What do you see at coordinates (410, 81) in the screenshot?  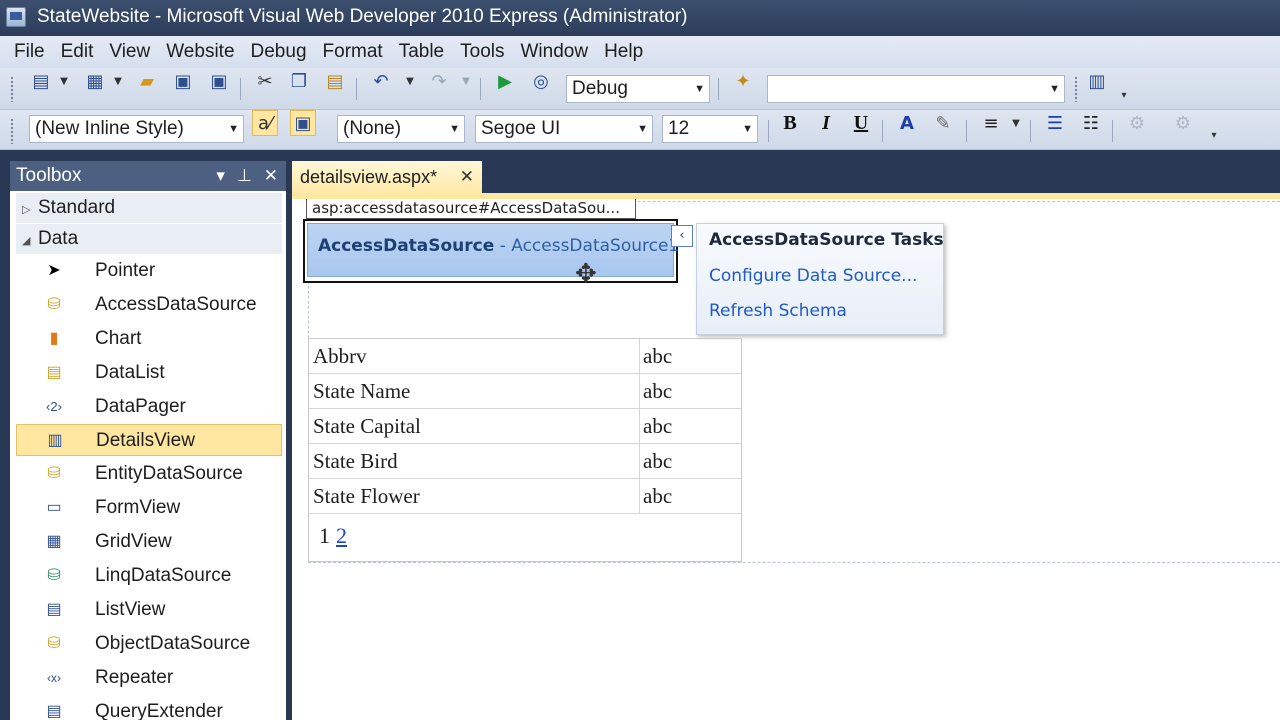 I see `undo-dropdown-icon: ▼` at bounding box center [410, 81].